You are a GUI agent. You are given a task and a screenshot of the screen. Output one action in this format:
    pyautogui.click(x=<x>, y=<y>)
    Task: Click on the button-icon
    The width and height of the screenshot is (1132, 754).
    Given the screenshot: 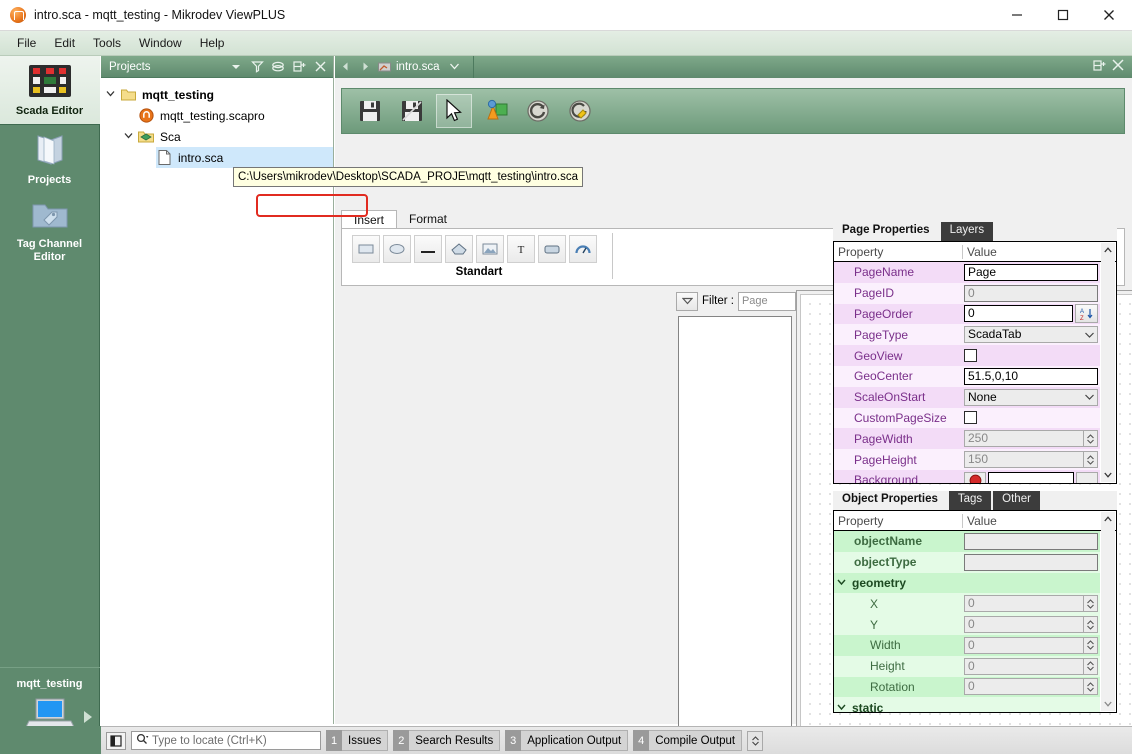 What is the action you would take?
    pyautogui.click(x=552, y=249)
    